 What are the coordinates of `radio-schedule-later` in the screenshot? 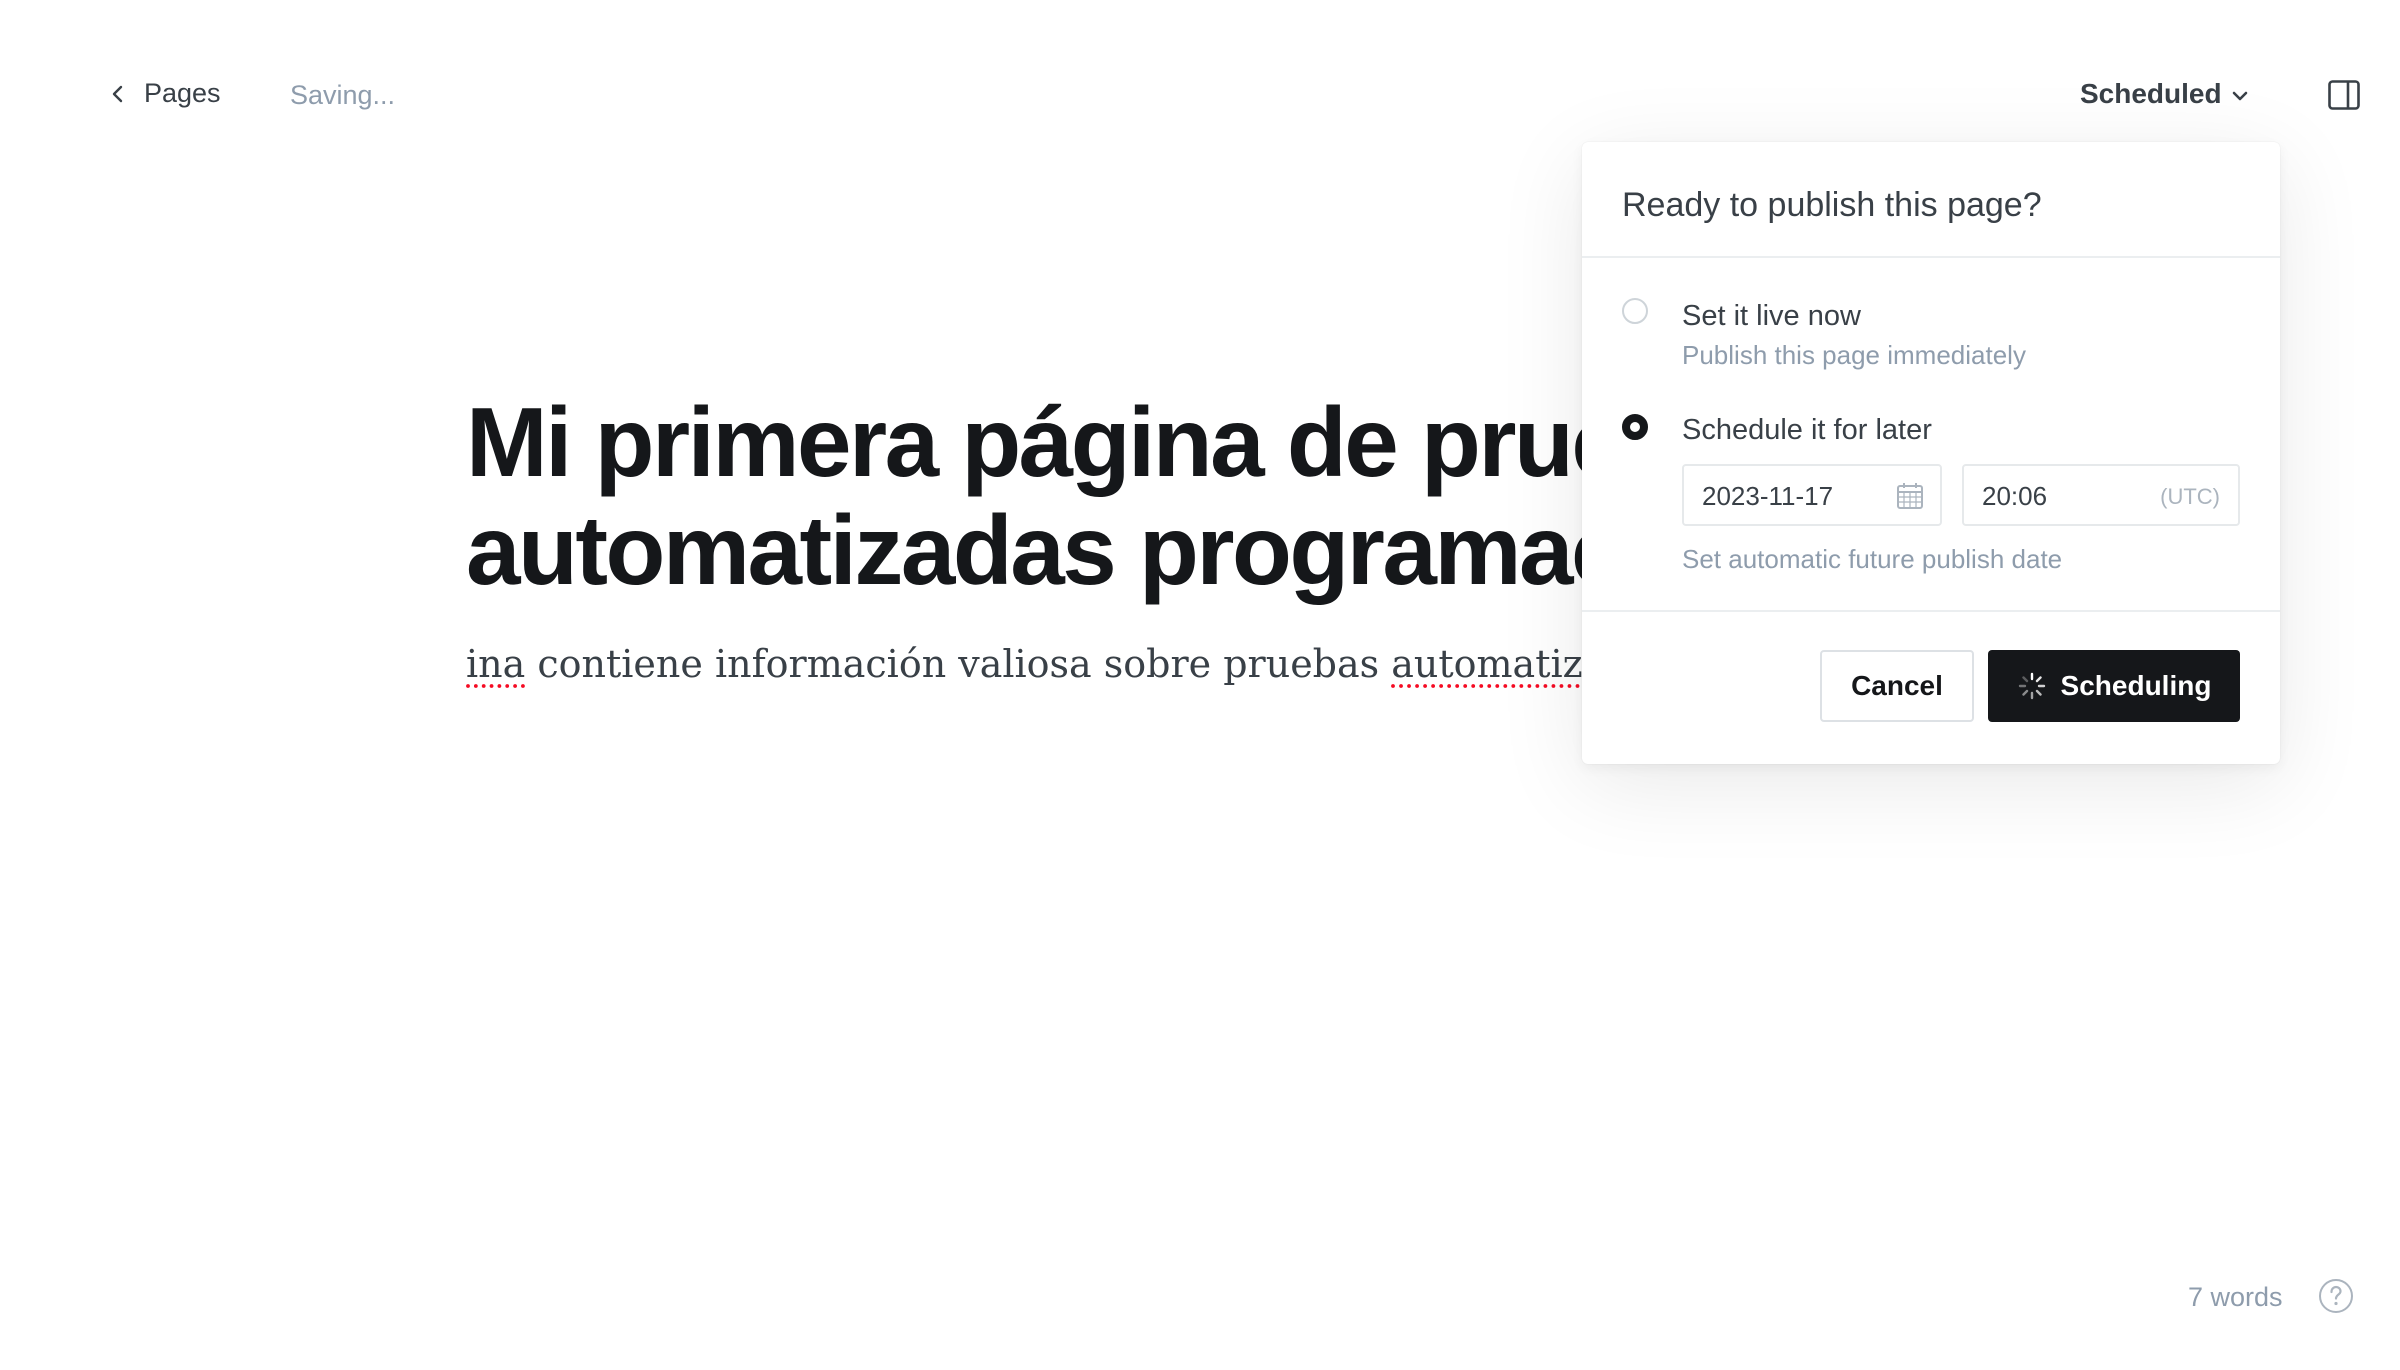 It's located at (1635, 427).